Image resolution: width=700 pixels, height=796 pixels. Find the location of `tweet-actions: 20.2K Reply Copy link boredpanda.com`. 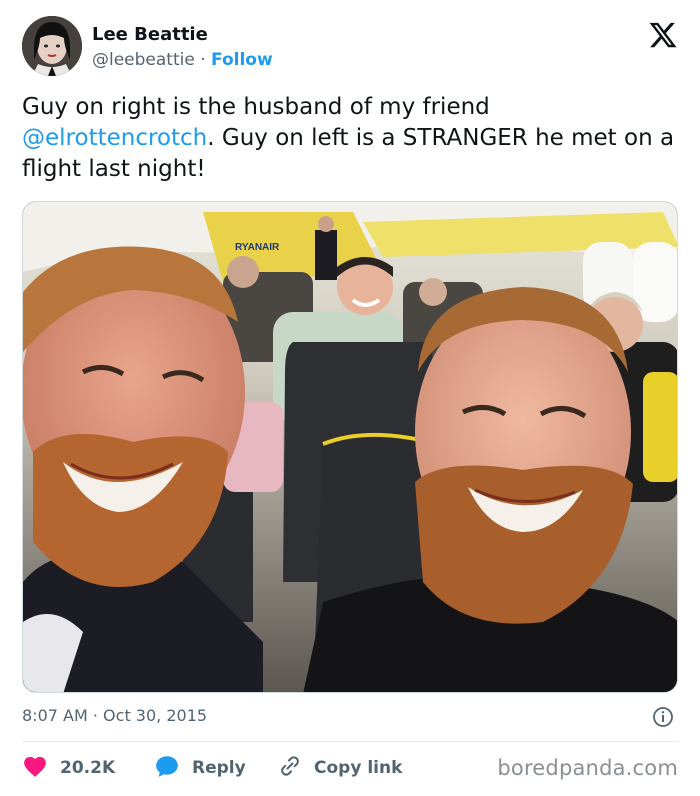

tweet-actions: 20.2K Reply Copy link boredpanda.com is located at coordinates (352, 769).